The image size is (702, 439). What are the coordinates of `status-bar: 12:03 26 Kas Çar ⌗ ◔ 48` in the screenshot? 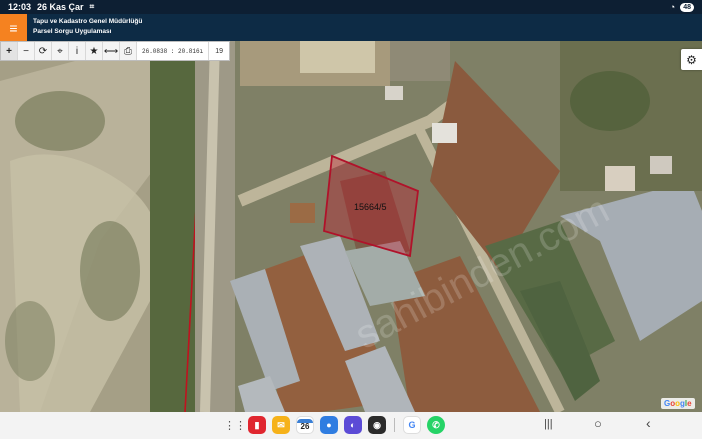 It's located at (351, 7).